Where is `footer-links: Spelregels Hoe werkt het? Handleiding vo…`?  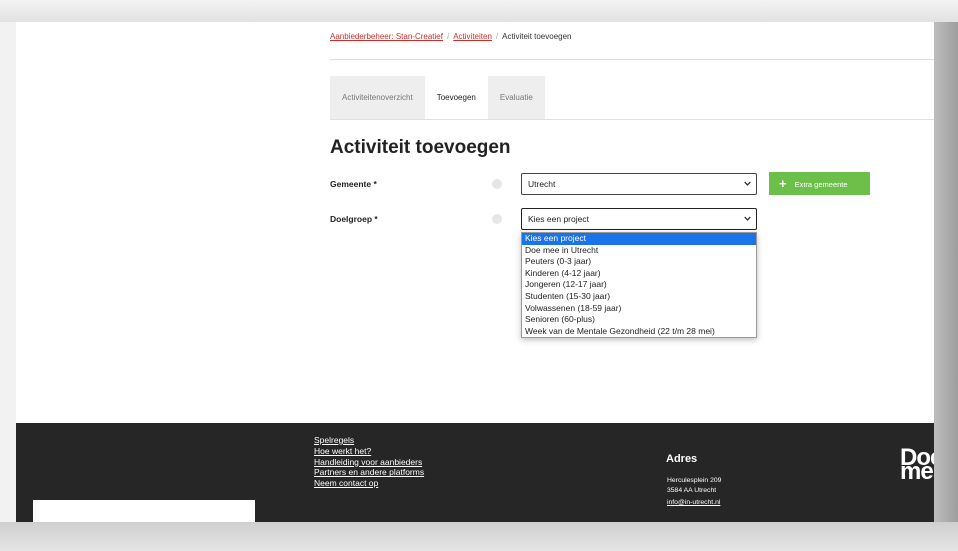
footer-links: Spelregels Hoe werkt het? Handleiding vo… is located at coordinates (369, 462).